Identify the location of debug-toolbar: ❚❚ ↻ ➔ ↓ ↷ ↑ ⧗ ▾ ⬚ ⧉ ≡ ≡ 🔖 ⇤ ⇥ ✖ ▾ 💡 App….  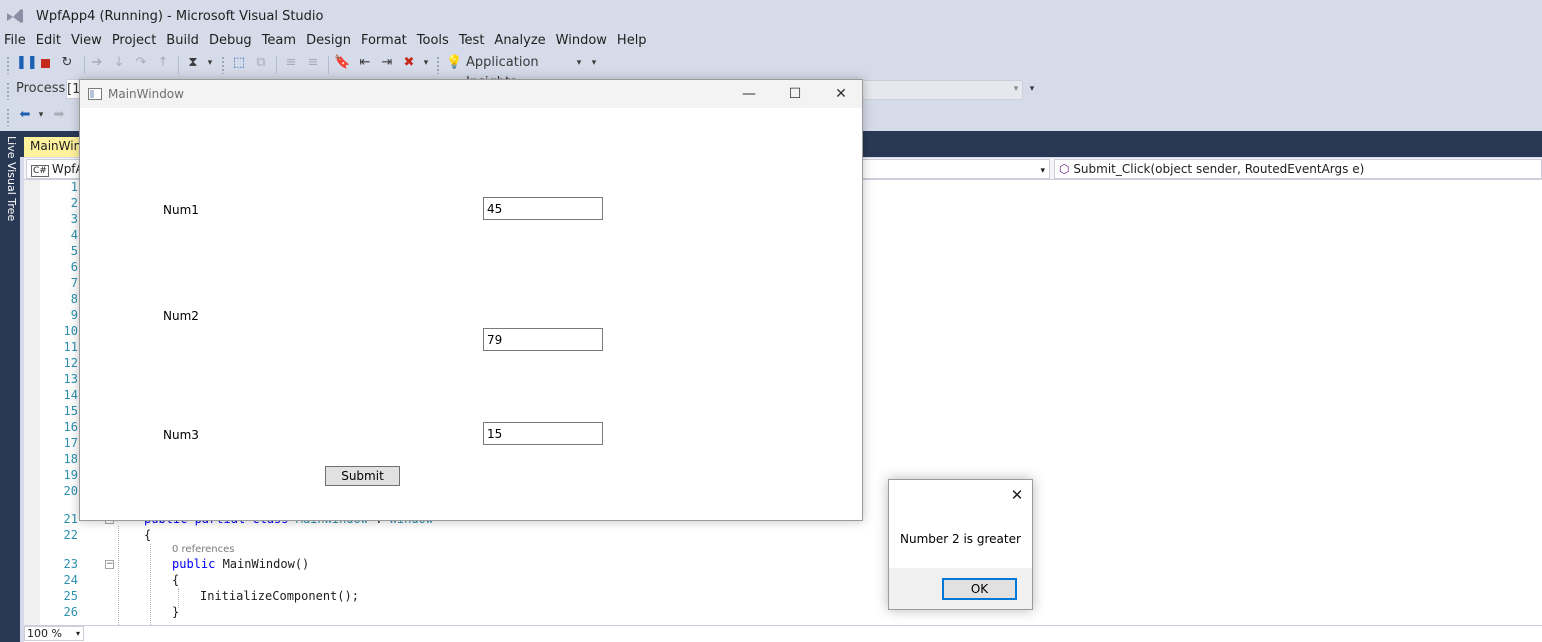
(771, 71).